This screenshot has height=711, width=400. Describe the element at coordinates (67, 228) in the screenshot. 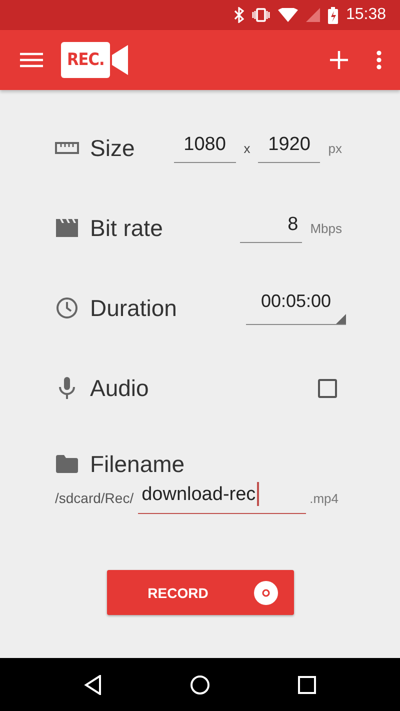

I see `clapperboard-icon` at that location.